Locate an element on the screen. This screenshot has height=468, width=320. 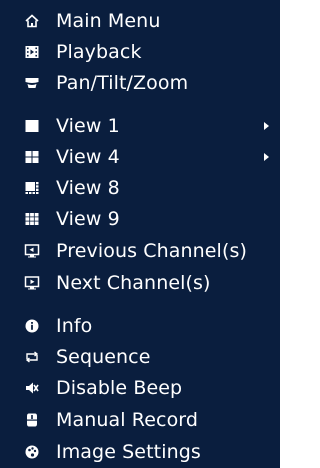
menu-item-manual-record: Manual Record is located at coordinates (140, 420).